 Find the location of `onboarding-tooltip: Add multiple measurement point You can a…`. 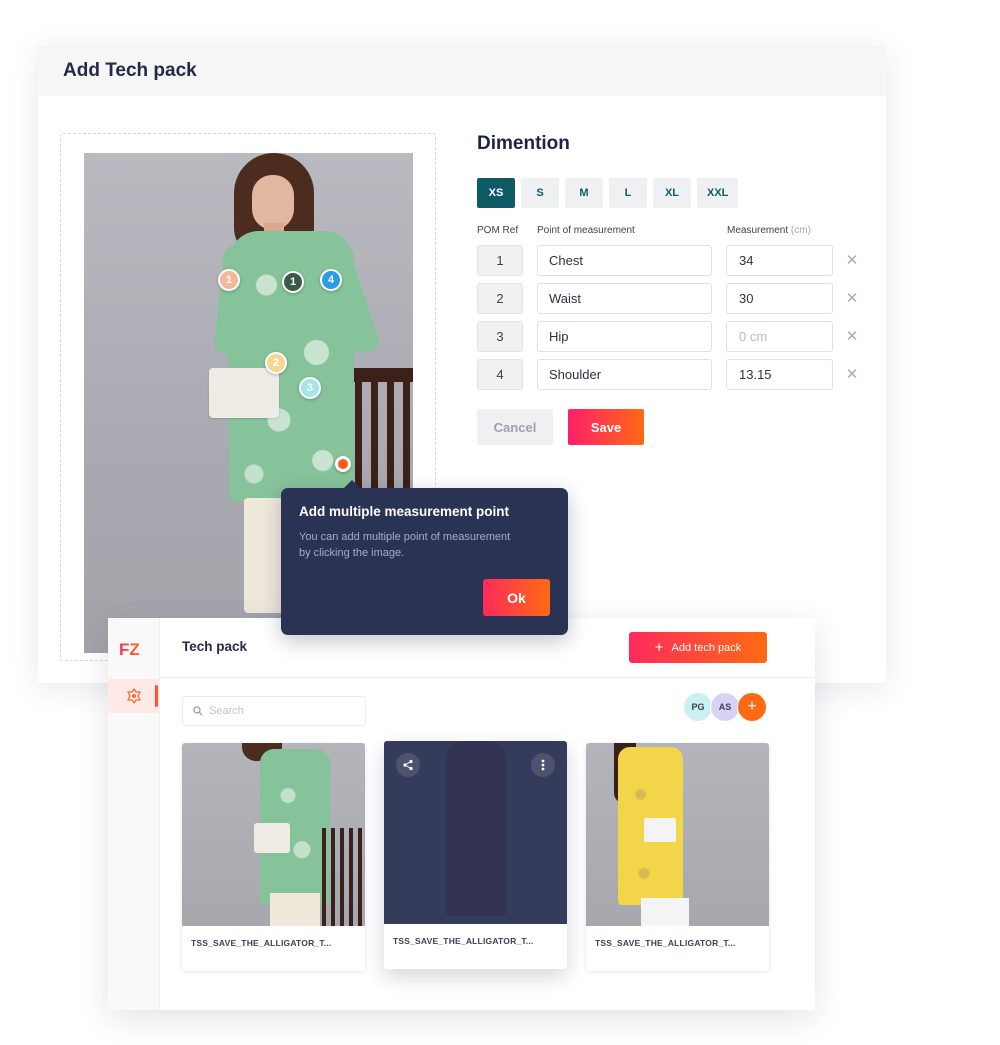

onboarding-tooltip: Add multiple measurement point You can a… is located at coordinates (424, 557).